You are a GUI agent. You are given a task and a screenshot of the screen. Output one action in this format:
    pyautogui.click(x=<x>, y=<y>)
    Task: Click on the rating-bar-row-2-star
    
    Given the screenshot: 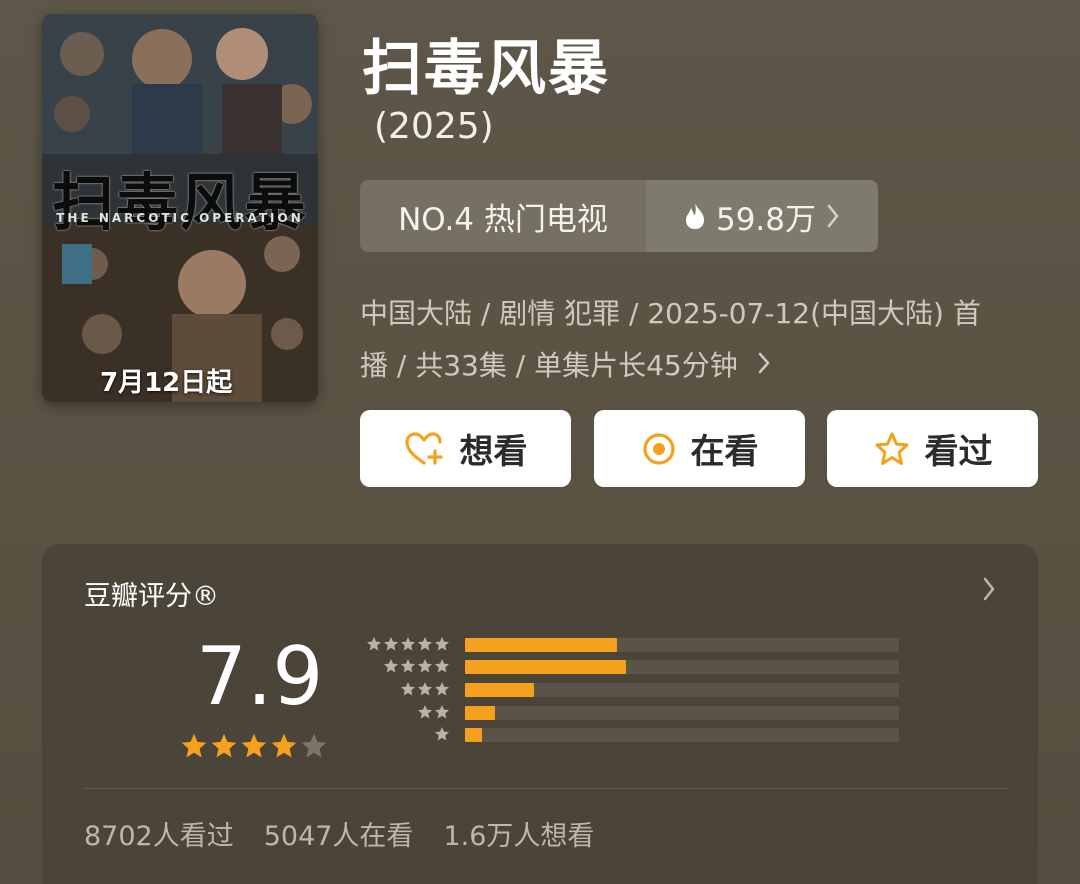 What is the action you would take?
    pyautogui.click(x=630, y=712)
    